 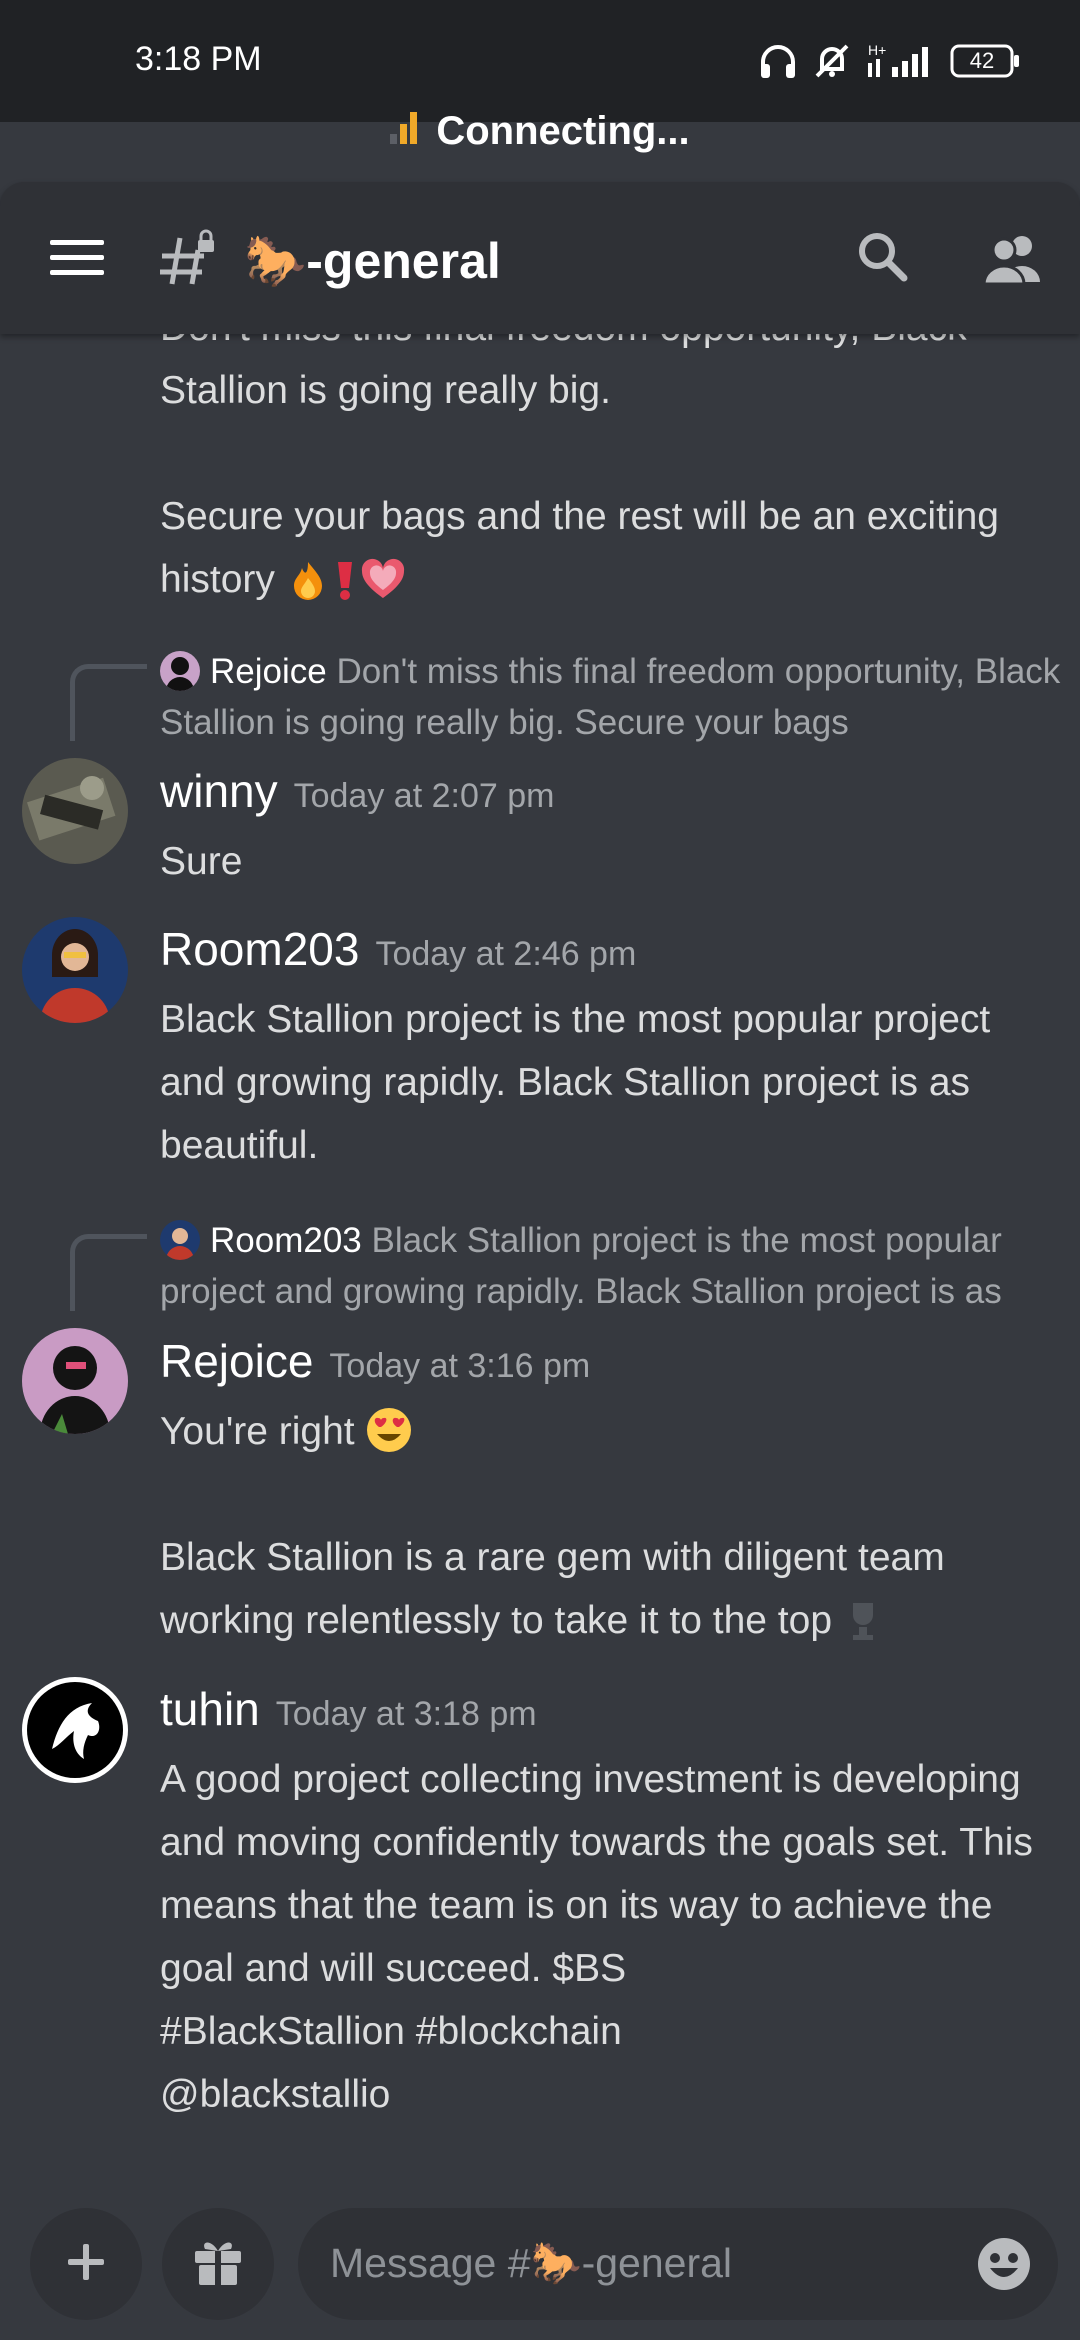 What do you see at coordinates (268, 671) in the screenshot?
I see `reply-author: Rejoice` at bounding box center [268, 671].